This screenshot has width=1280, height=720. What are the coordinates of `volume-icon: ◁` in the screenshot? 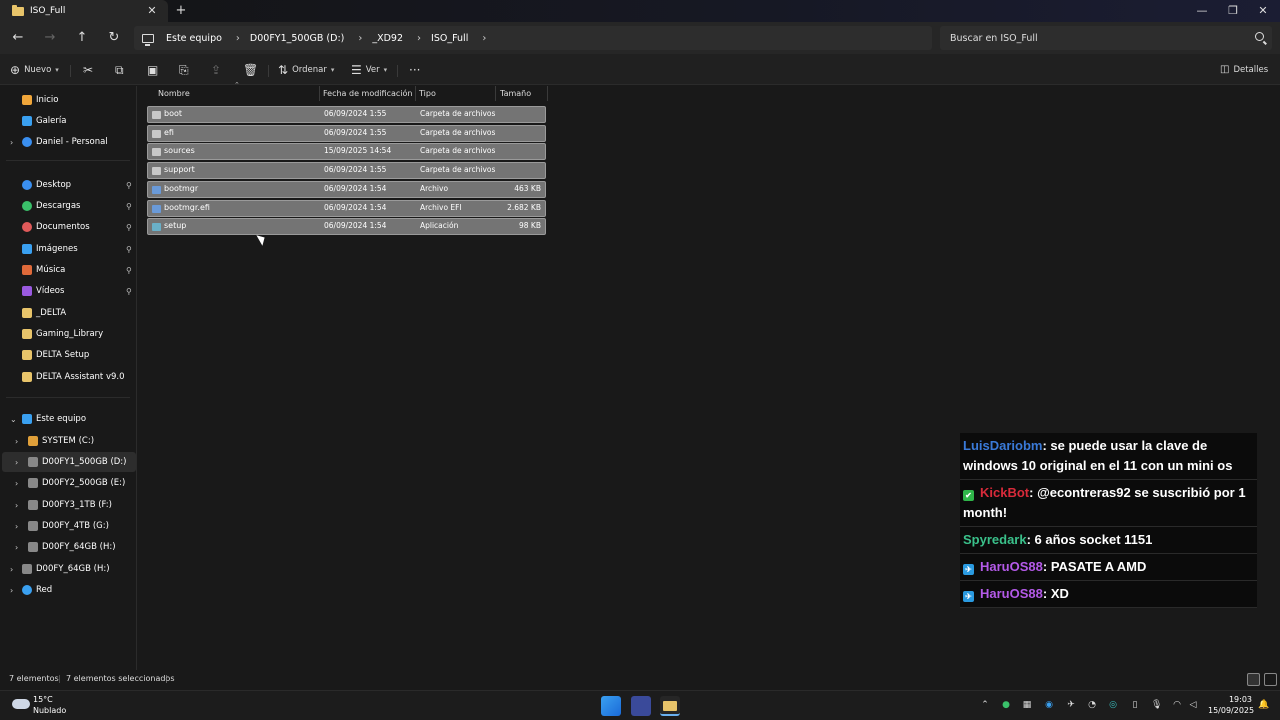 It's located at (1193, 705).